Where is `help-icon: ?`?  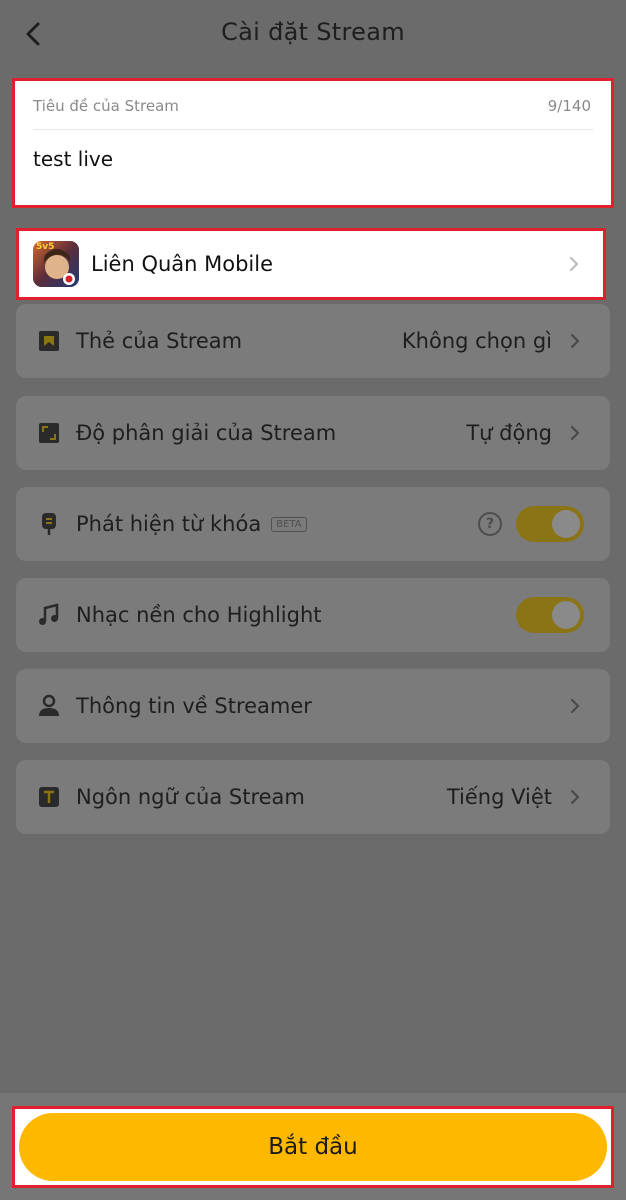
help-icon: ? is located at coordinates (490, 524).